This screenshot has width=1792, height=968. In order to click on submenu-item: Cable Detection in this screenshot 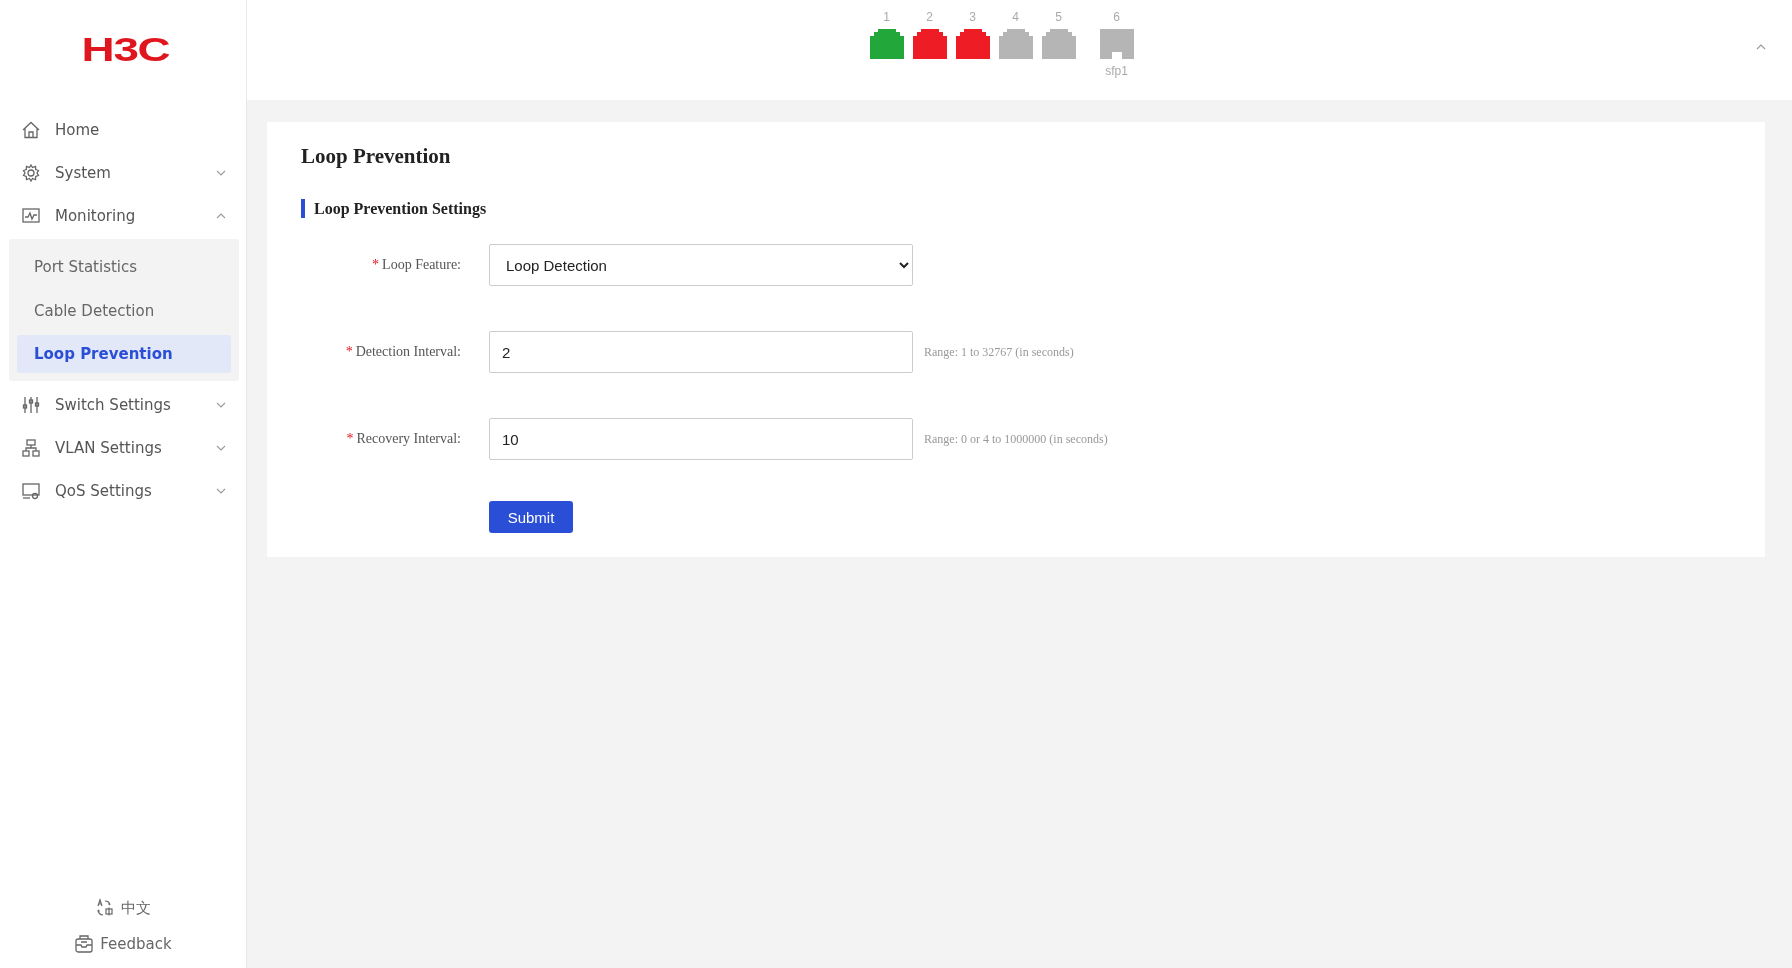, I will do `click(124, 311)`.